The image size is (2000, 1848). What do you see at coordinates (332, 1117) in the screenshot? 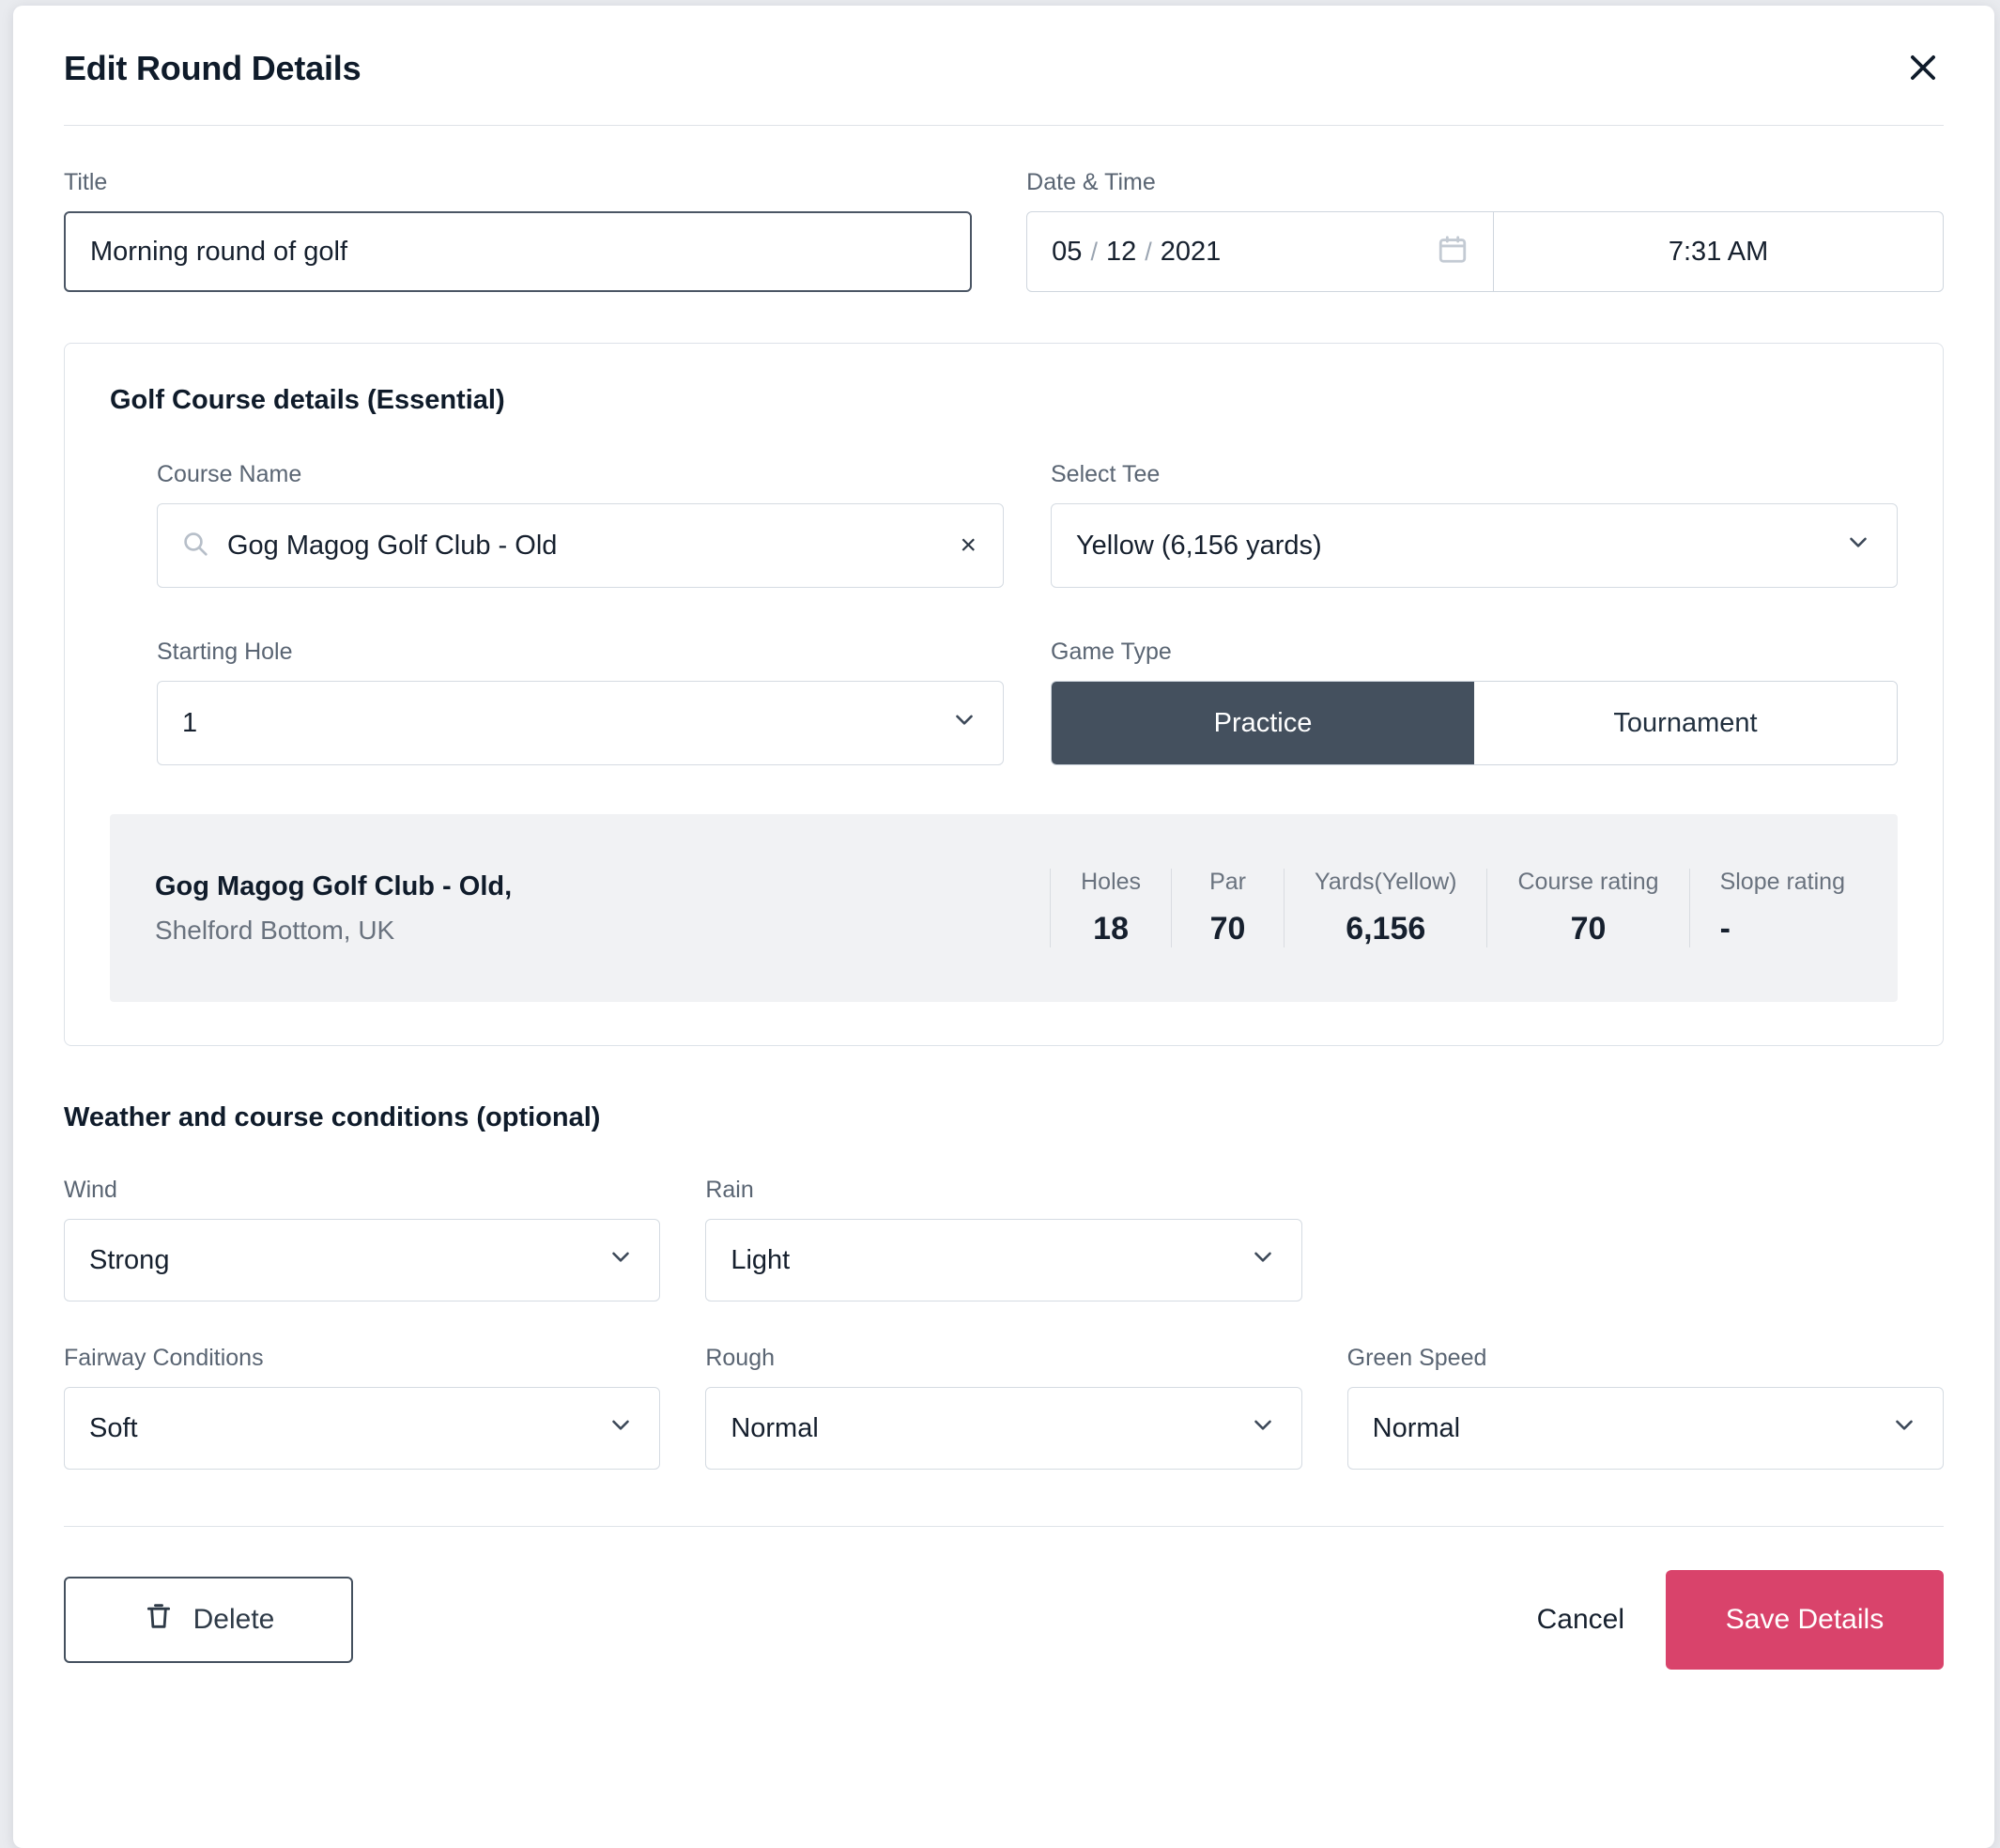
I see `weather-heading: Weather and course conditions (optional)` at bounding box center [332, 1117].